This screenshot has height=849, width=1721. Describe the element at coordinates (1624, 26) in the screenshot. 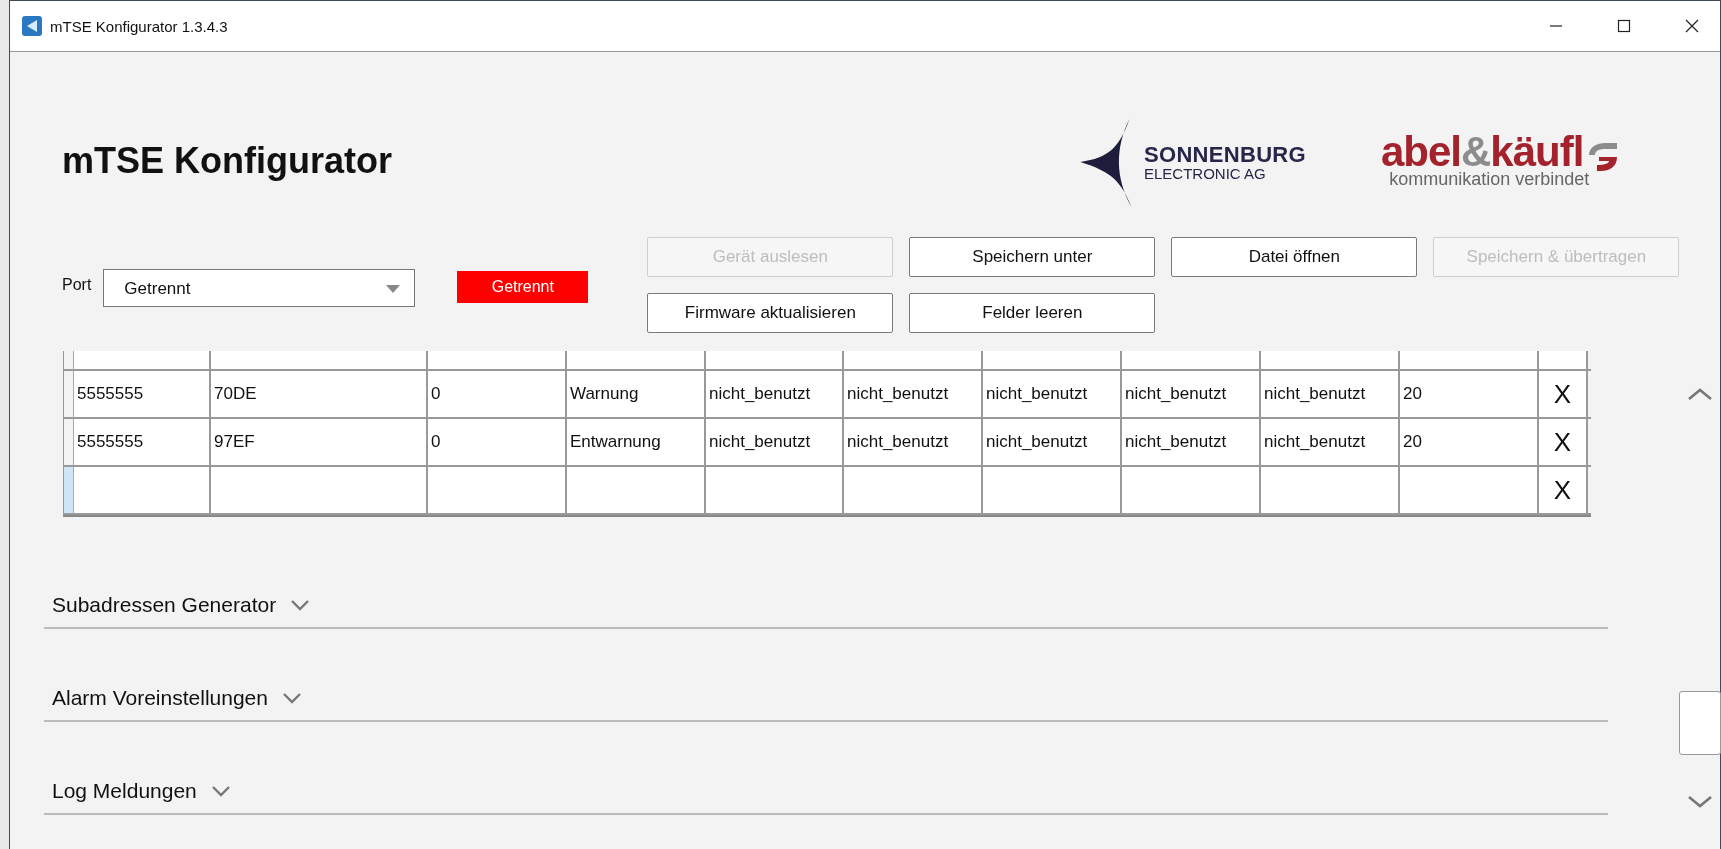

I see `maximize-icon` at that location.